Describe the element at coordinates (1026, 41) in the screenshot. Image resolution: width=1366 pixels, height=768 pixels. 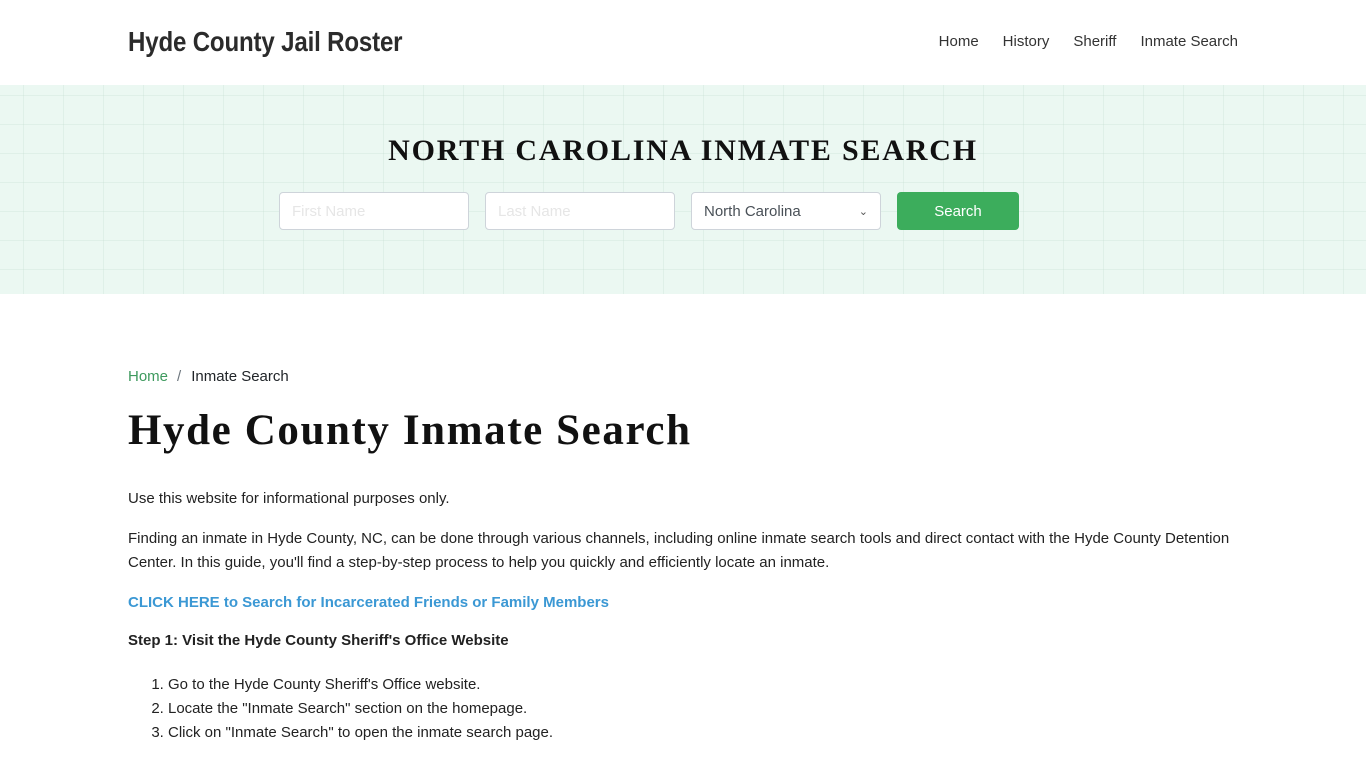
I see `nav-history: History` at that location.